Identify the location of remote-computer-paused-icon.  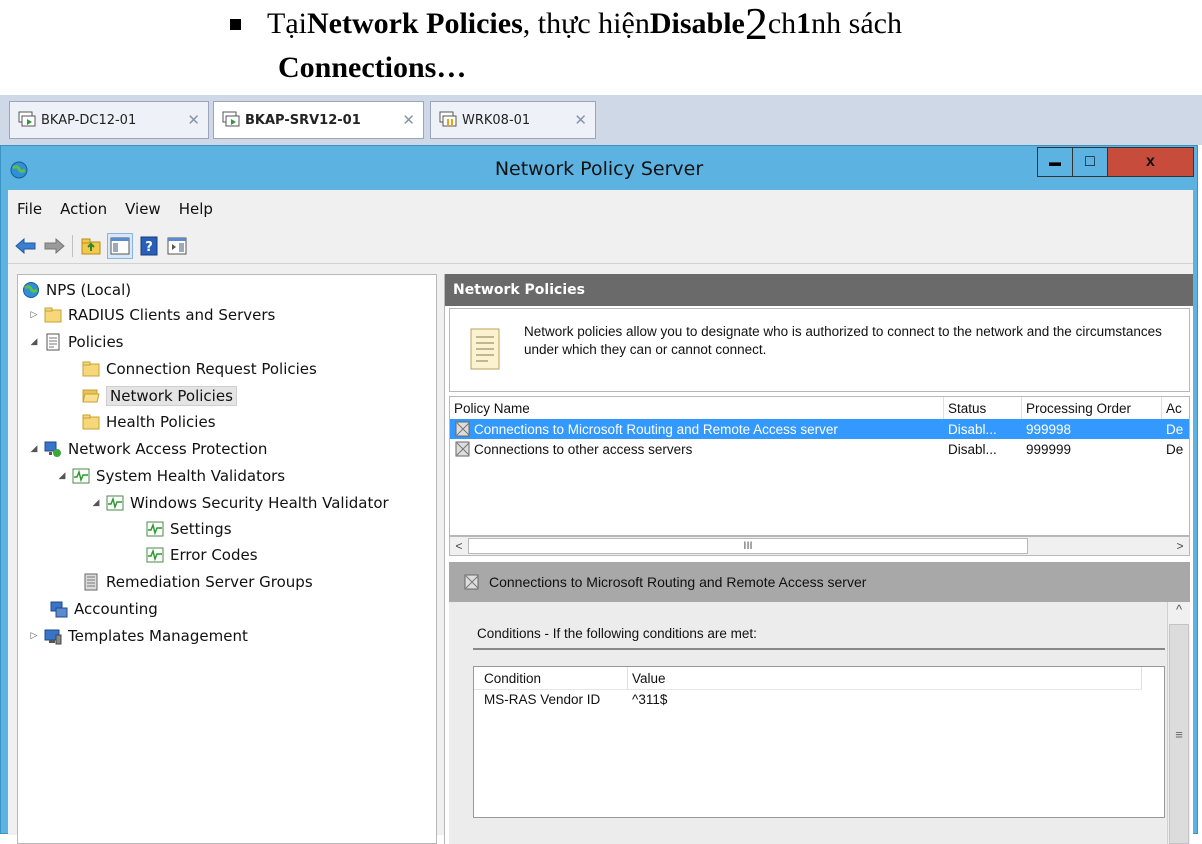
(448, 119).